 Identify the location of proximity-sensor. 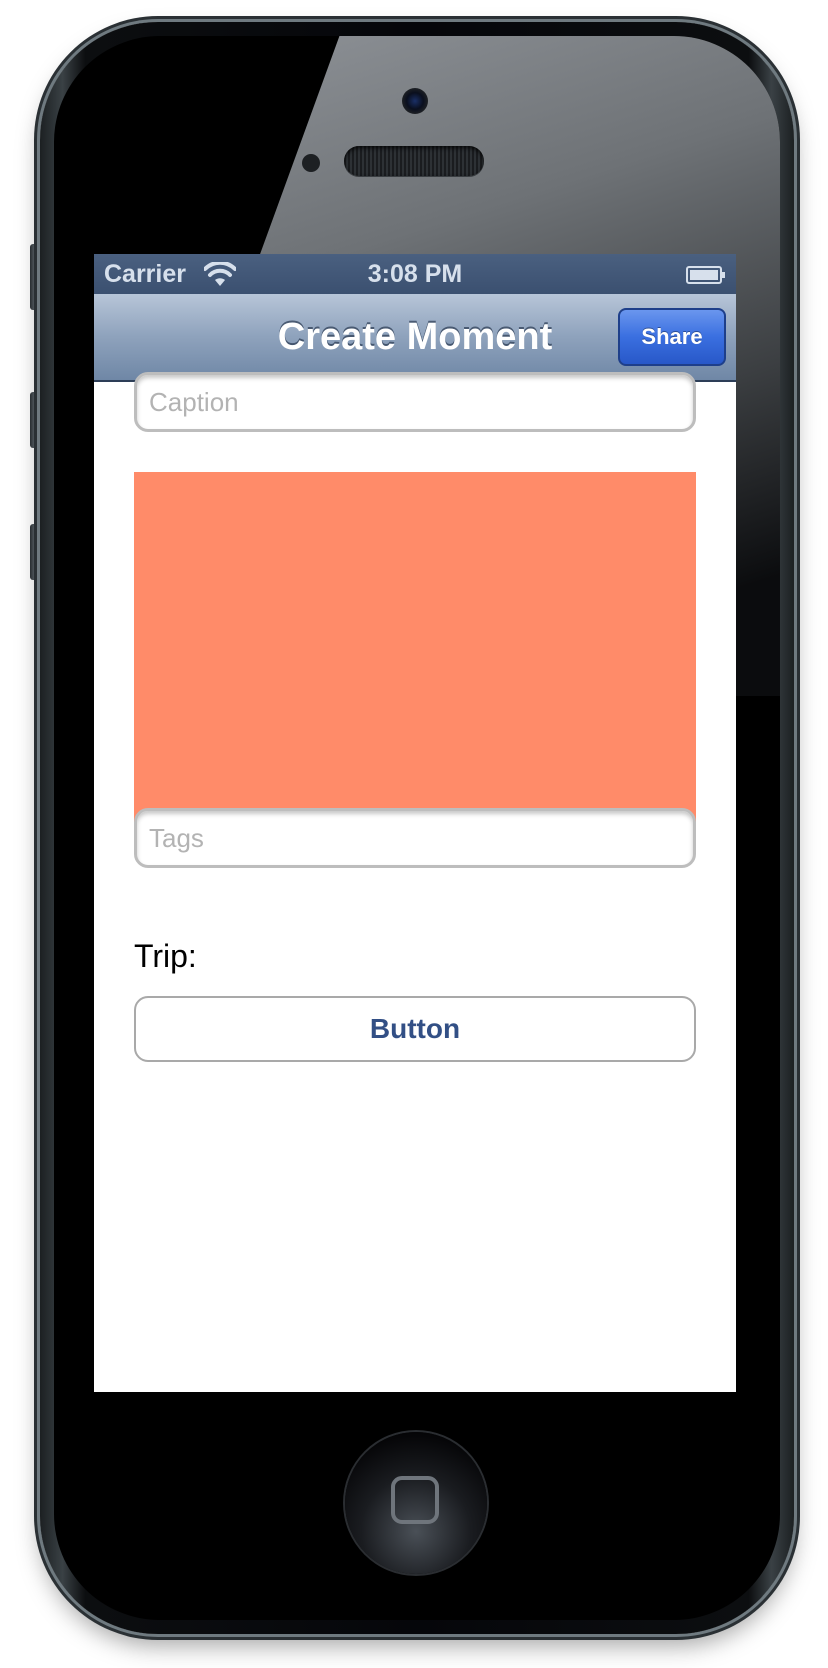
(311, 163).